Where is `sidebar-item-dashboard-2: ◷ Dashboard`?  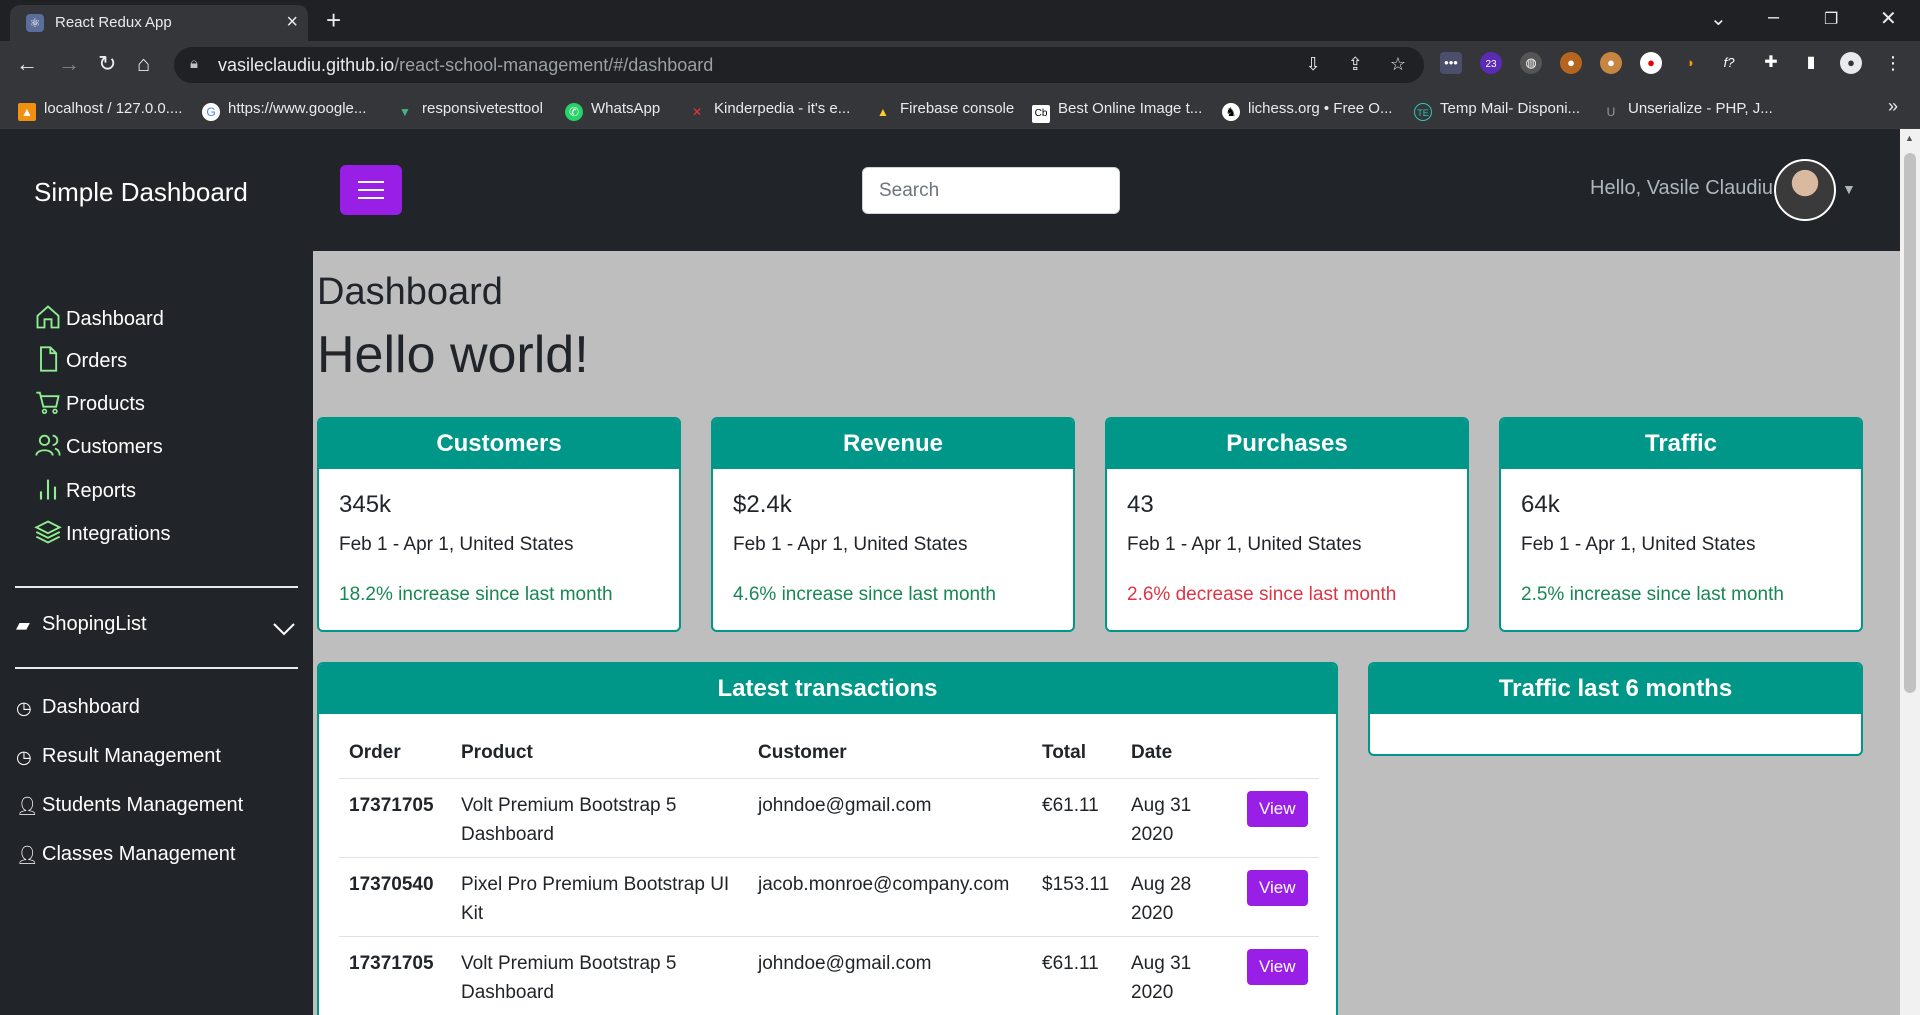 sidebar-item-dashboard-2: ◷ Dashboard is located at coordinates (78, 707).